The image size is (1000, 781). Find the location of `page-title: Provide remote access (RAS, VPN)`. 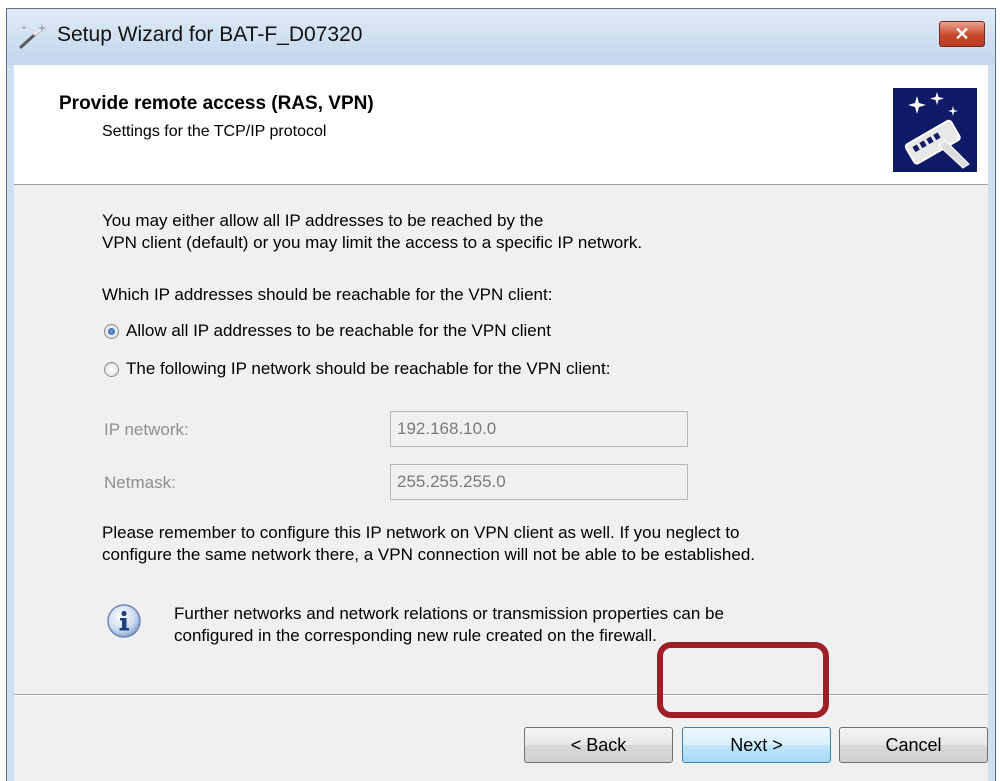

page-title: Provide remote access (RAS, VPN) is located at coordinates (216, 103).